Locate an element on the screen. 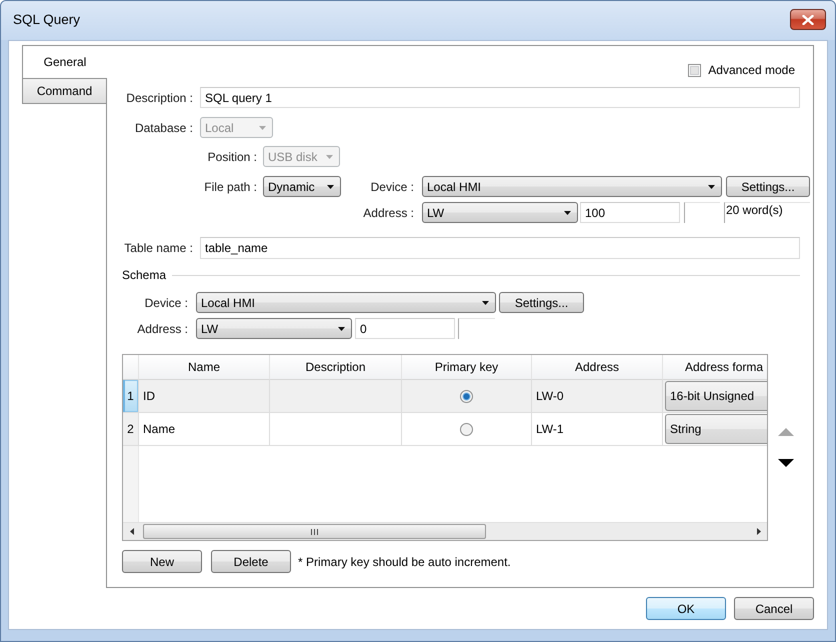 This screenshot has width=836, height=642. description-field: SQL query 1 is located at coordinates (500, 97).